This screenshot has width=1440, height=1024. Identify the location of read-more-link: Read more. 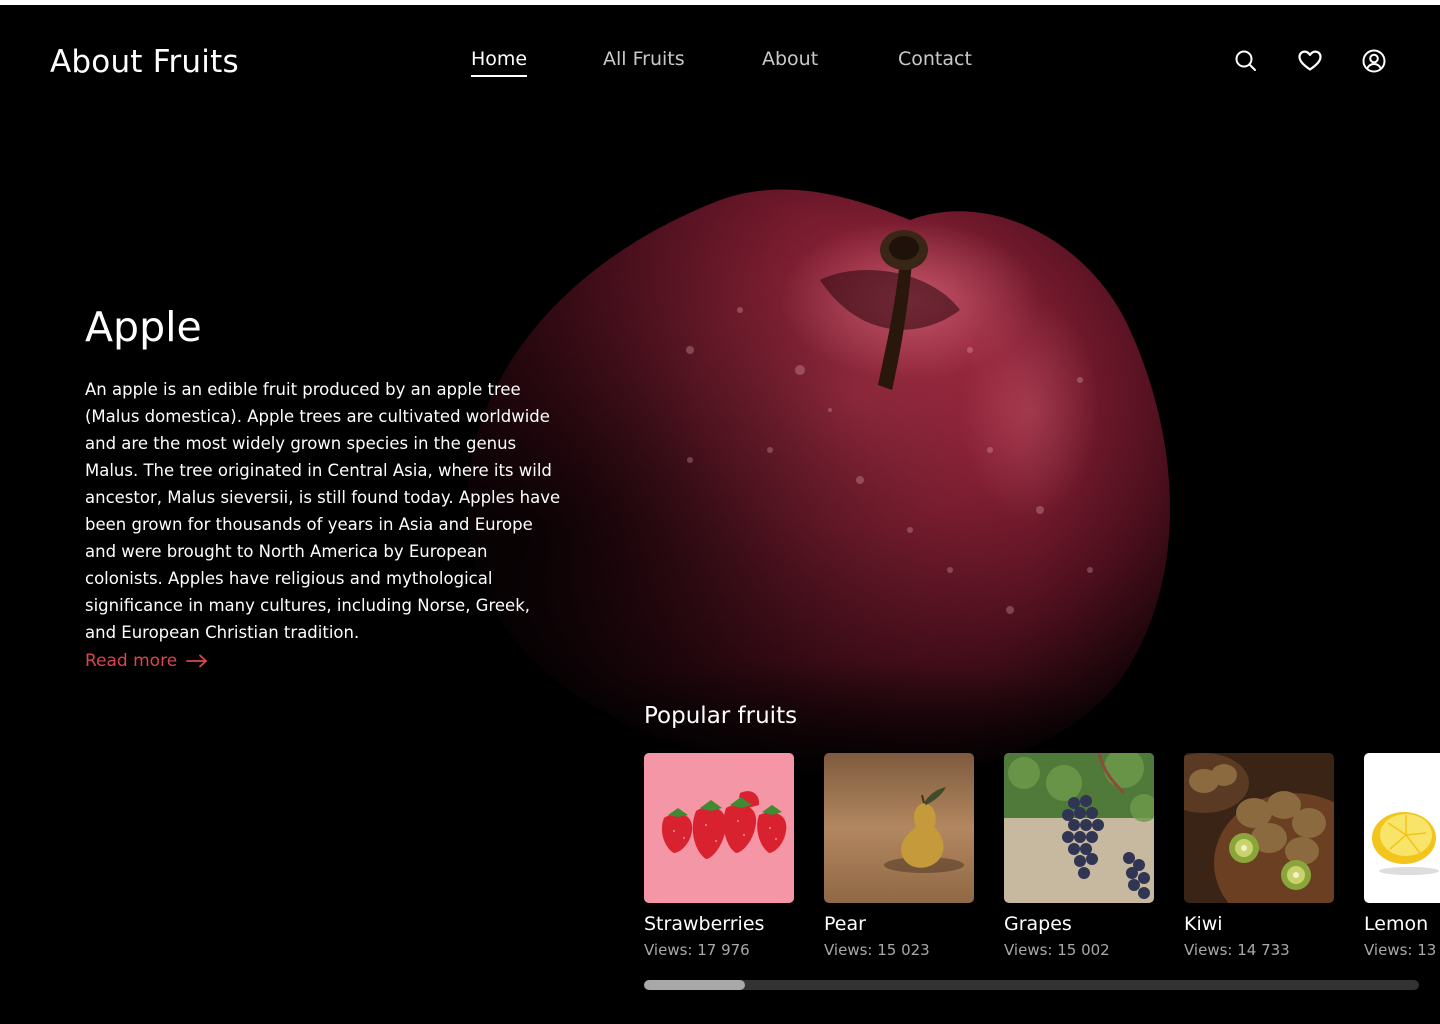
(147, 661).